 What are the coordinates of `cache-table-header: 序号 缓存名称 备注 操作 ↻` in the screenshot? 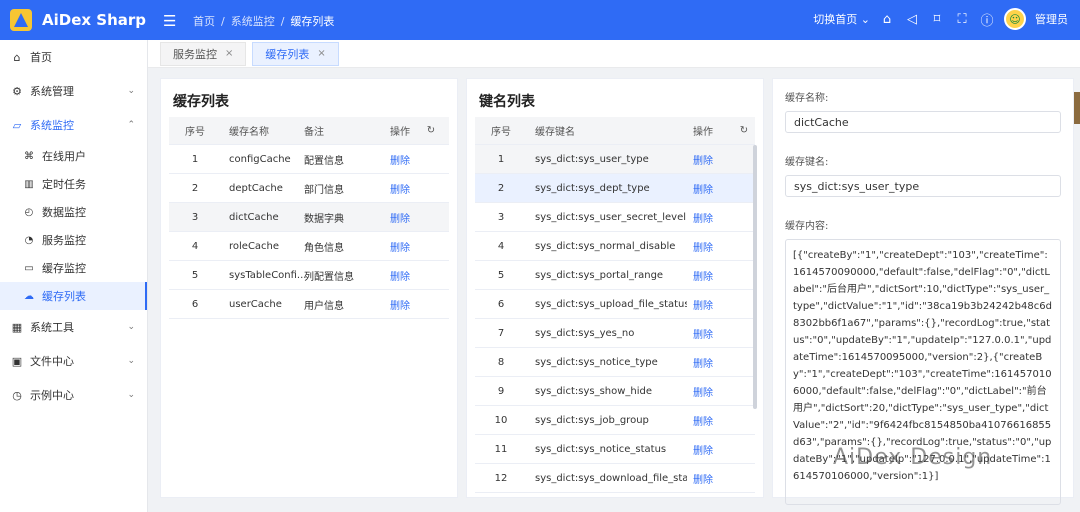 It's located at (309, 131).